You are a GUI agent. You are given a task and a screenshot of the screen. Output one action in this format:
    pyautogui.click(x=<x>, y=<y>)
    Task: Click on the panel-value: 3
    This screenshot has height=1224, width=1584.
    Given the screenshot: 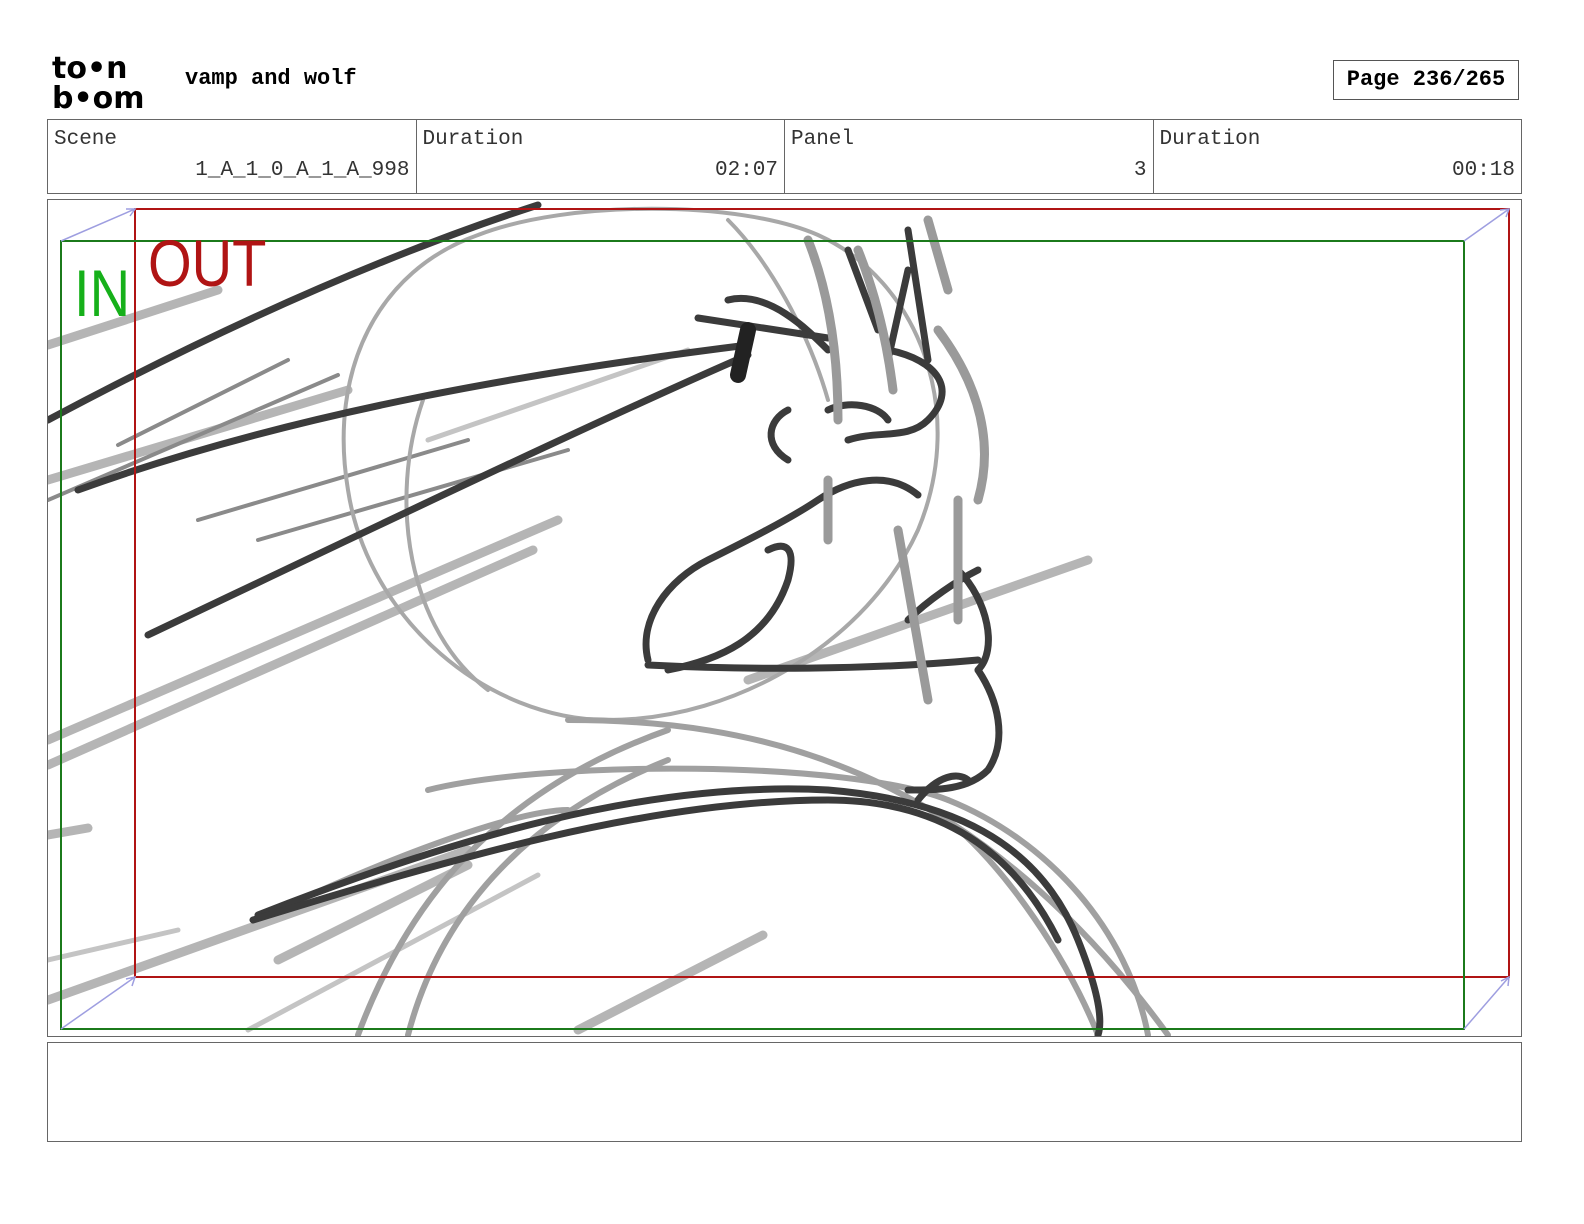 What is the action you would take?
    pyautogui.click(x=1140, y=170)
    